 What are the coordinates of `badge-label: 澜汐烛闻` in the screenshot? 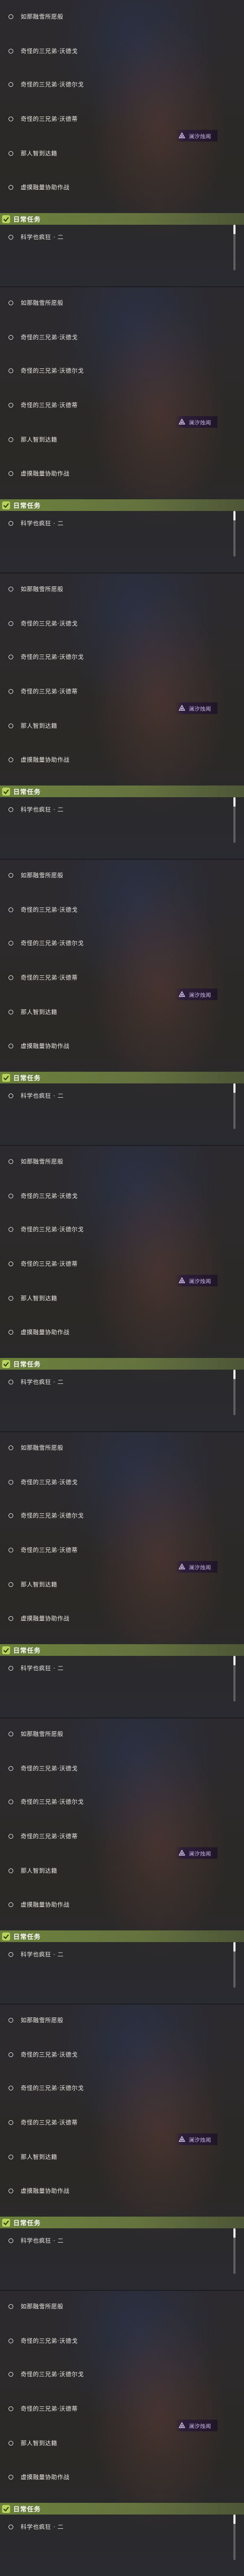 It's located at (200, 137).